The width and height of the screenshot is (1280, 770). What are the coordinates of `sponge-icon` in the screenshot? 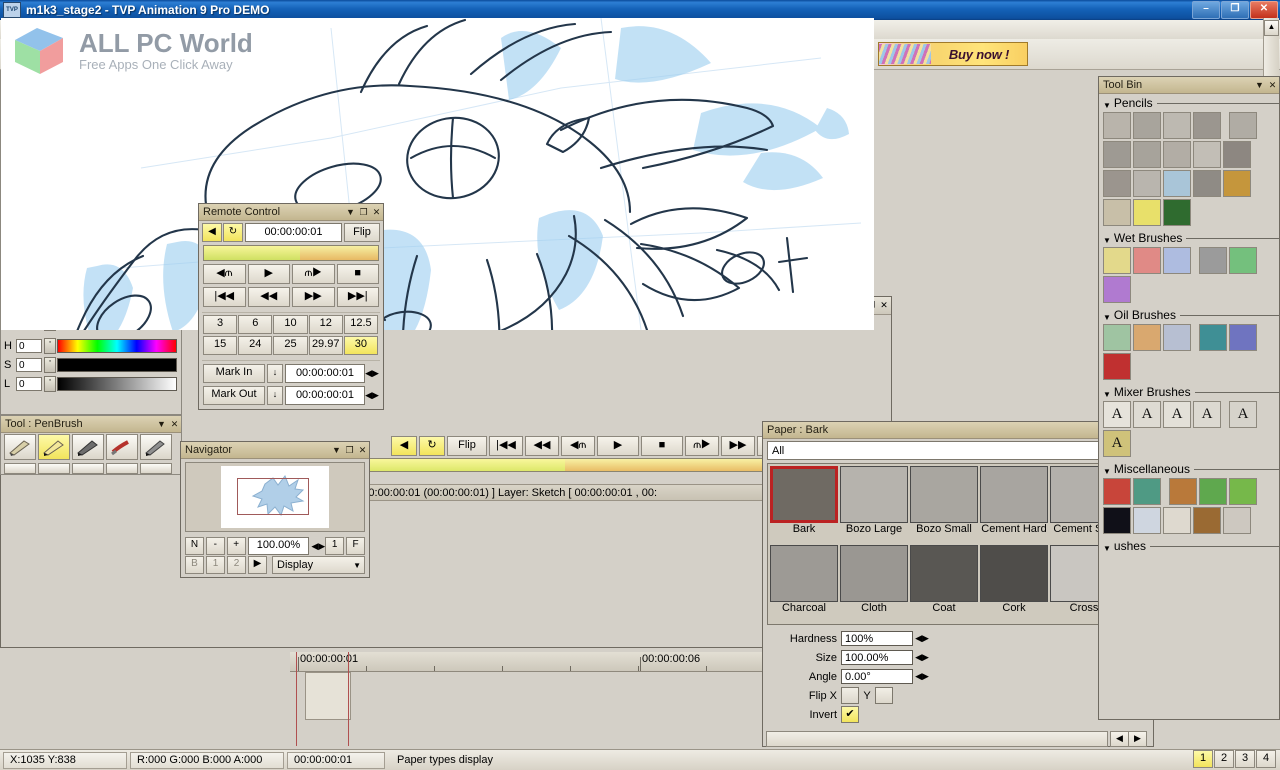 It's located at (1237, 183).